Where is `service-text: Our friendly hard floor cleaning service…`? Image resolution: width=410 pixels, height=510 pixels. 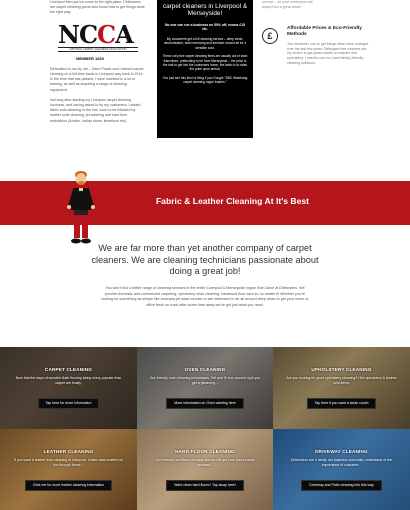 service-text: Our friendly hard floor cleaning service… is located at coordinates (205, 462).